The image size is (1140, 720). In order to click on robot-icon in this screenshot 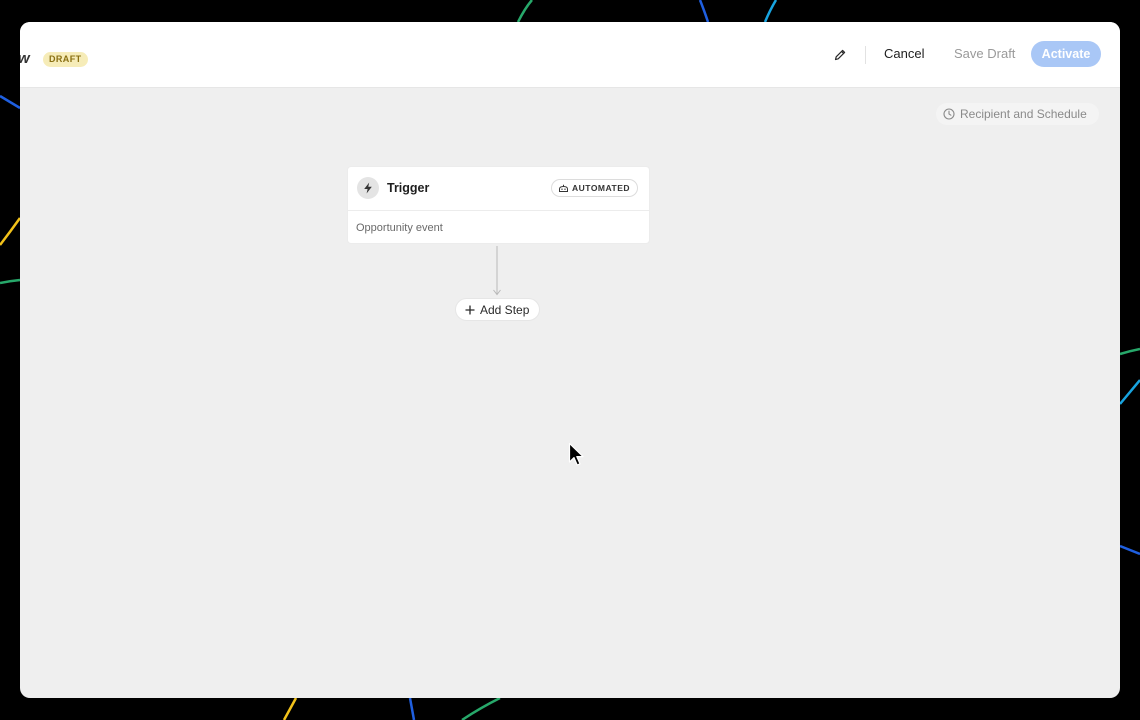, I will do `click(563, 188)`.